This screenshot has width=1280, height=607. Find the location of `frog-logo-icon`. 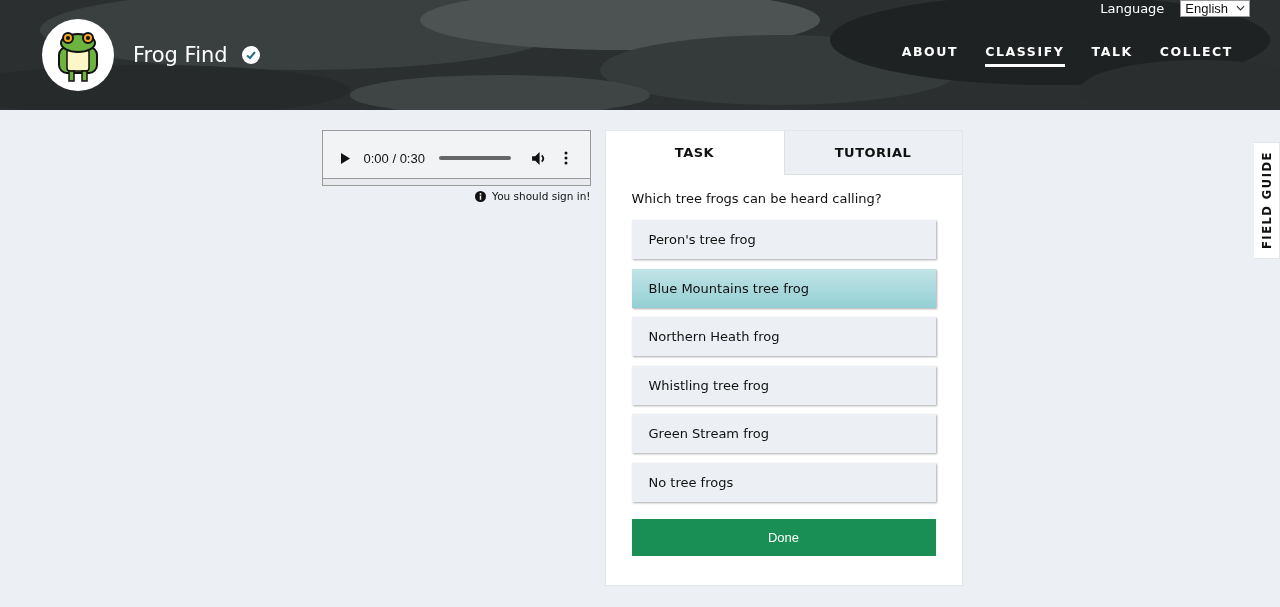

frog-logo-icon is located at coordinates (78, 55).